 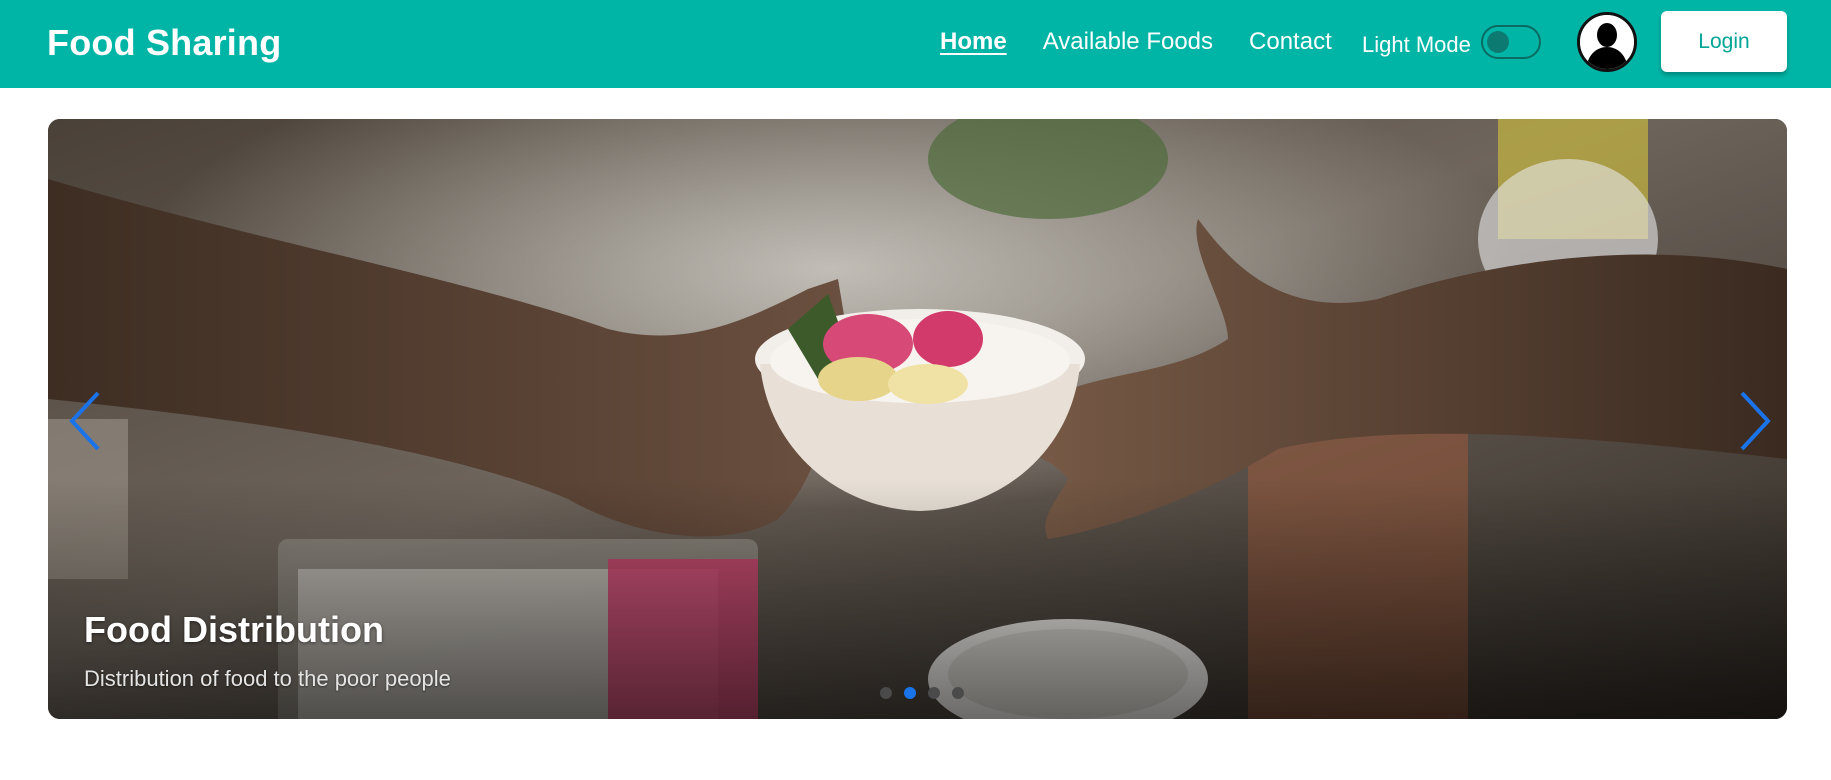 What do you see at coordinates (1498, 42) in the screenshot?
I see `toggle-knob` at bounding box center [1498, 42].